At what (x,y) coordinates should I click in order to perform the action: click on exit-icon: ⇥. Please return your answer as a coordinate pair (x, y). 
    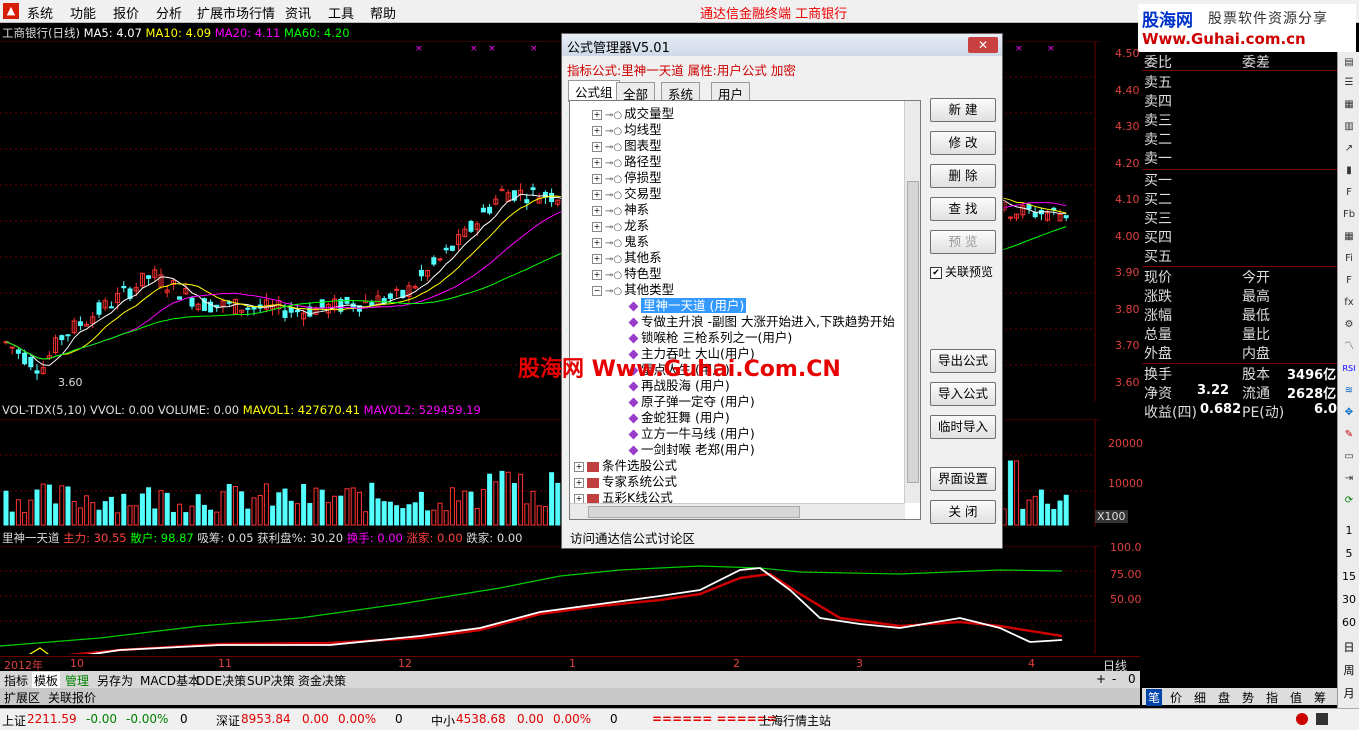
    Looking at the image, I should click on (1349, 479).